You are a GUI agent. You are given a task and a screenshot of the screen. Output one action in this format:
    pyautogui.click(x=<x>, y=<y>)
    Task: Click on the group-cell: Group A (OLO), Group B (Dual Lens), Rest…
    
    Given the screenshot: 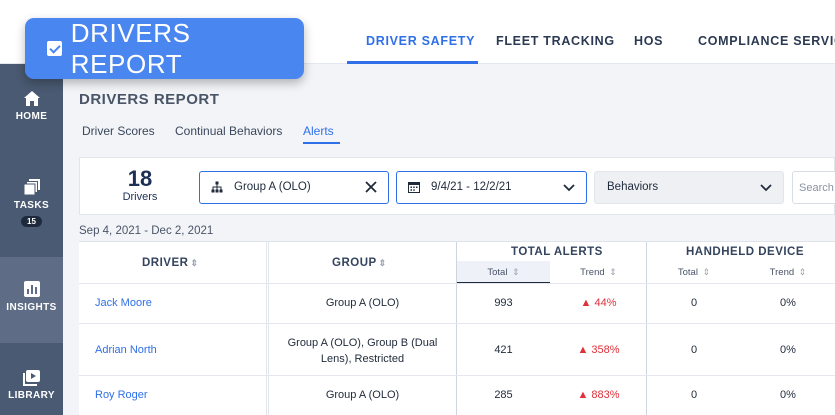 What is the action you would take?
    pyautogui.click(x=362, y=351)
    